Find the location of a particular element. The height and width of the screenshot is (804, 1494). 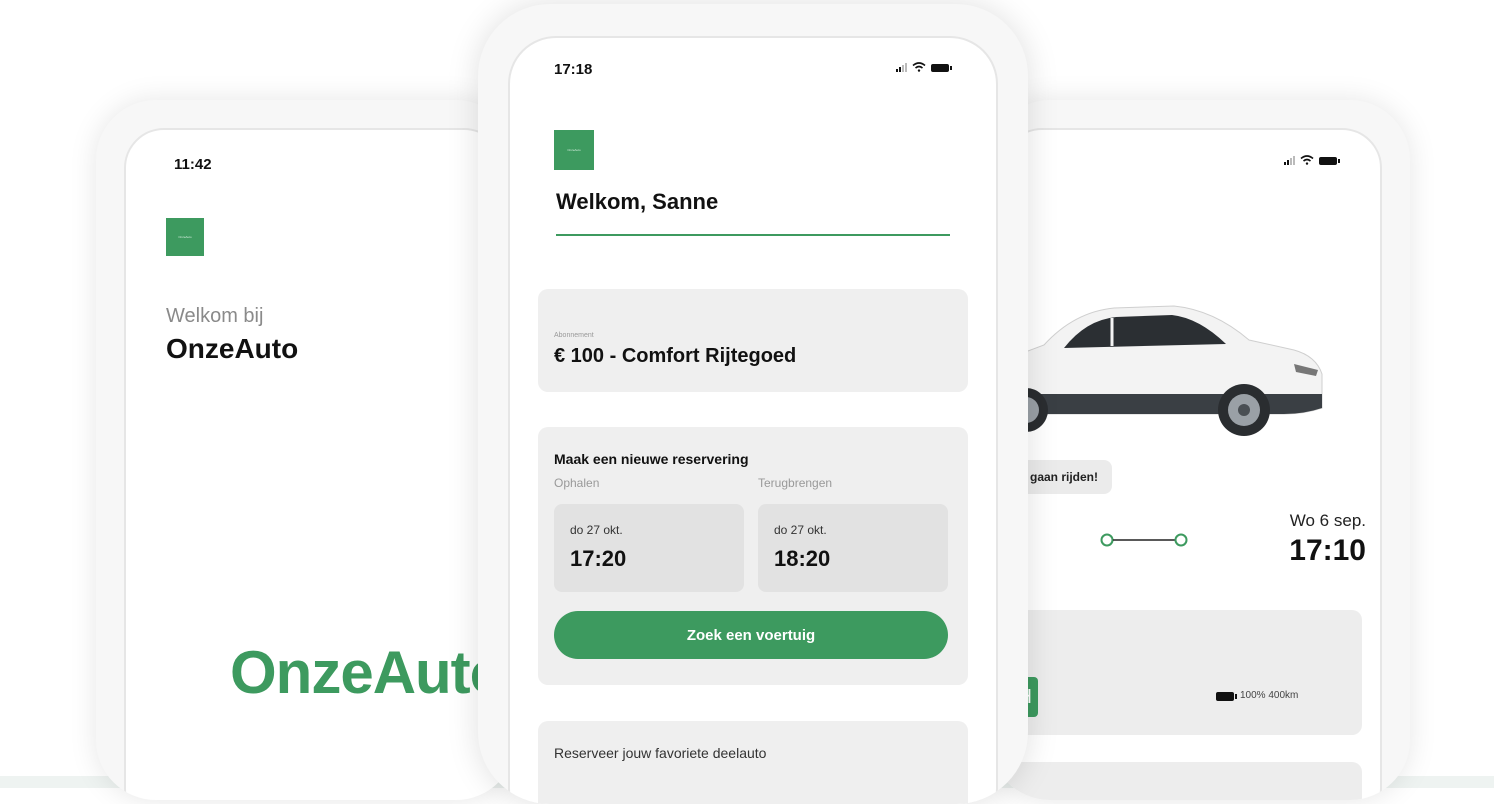

status-time: 11:42 is located at coordinates (193, 164).